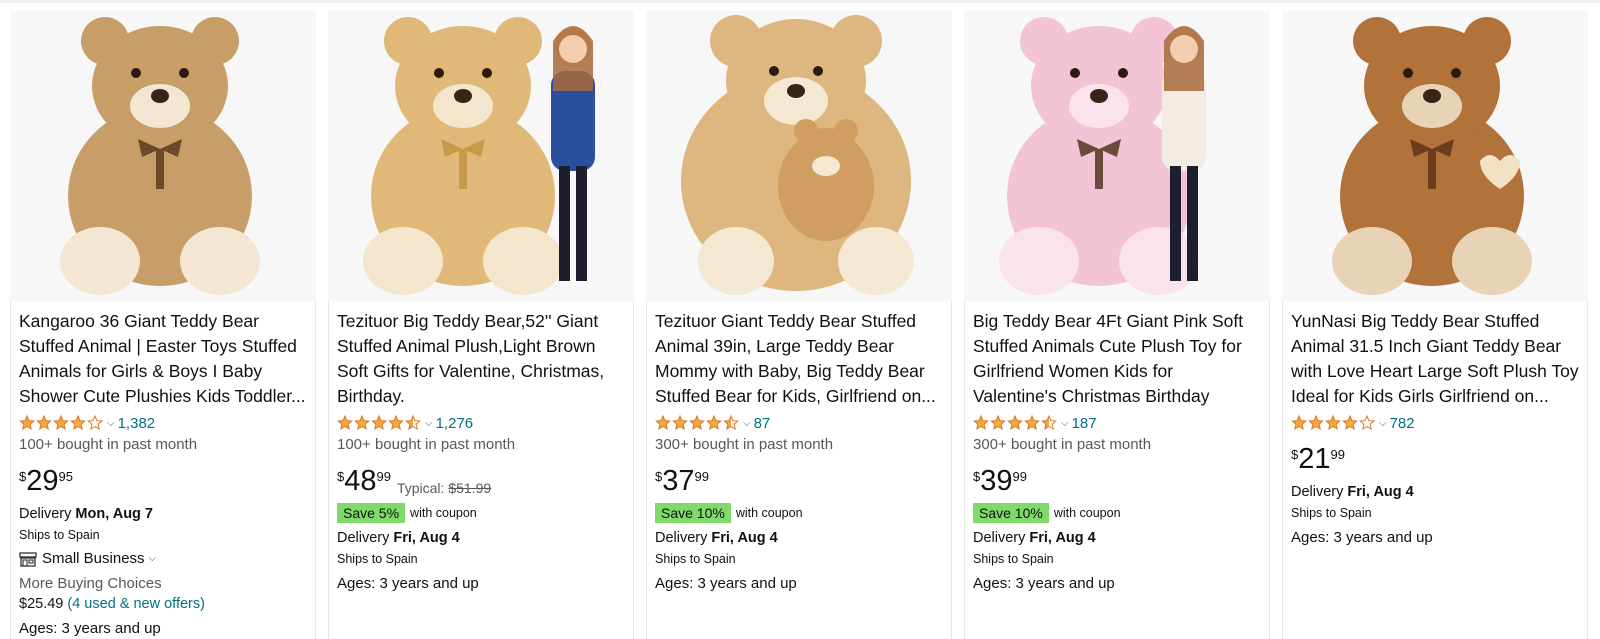 The width and height of the screenshot is (1600, 639). Describe the element at coordinates (470, 488) in the screenshot. I see `typical-price-value: $51.99` at that location.